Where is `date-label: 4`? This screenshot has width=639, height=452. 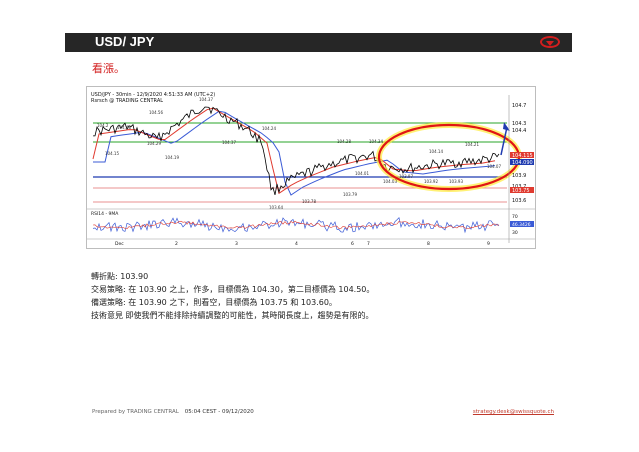 date-label: 4 is located at coordinates (296, 244).